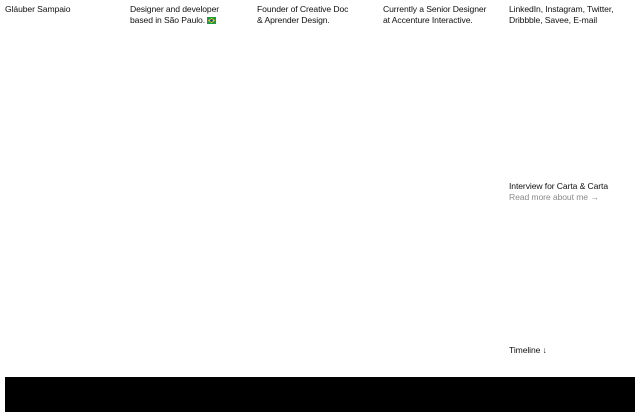  Describe the element at coordinates (558, 197) in the screenshot. I see `read-more-link: Read more about me →` at that location.